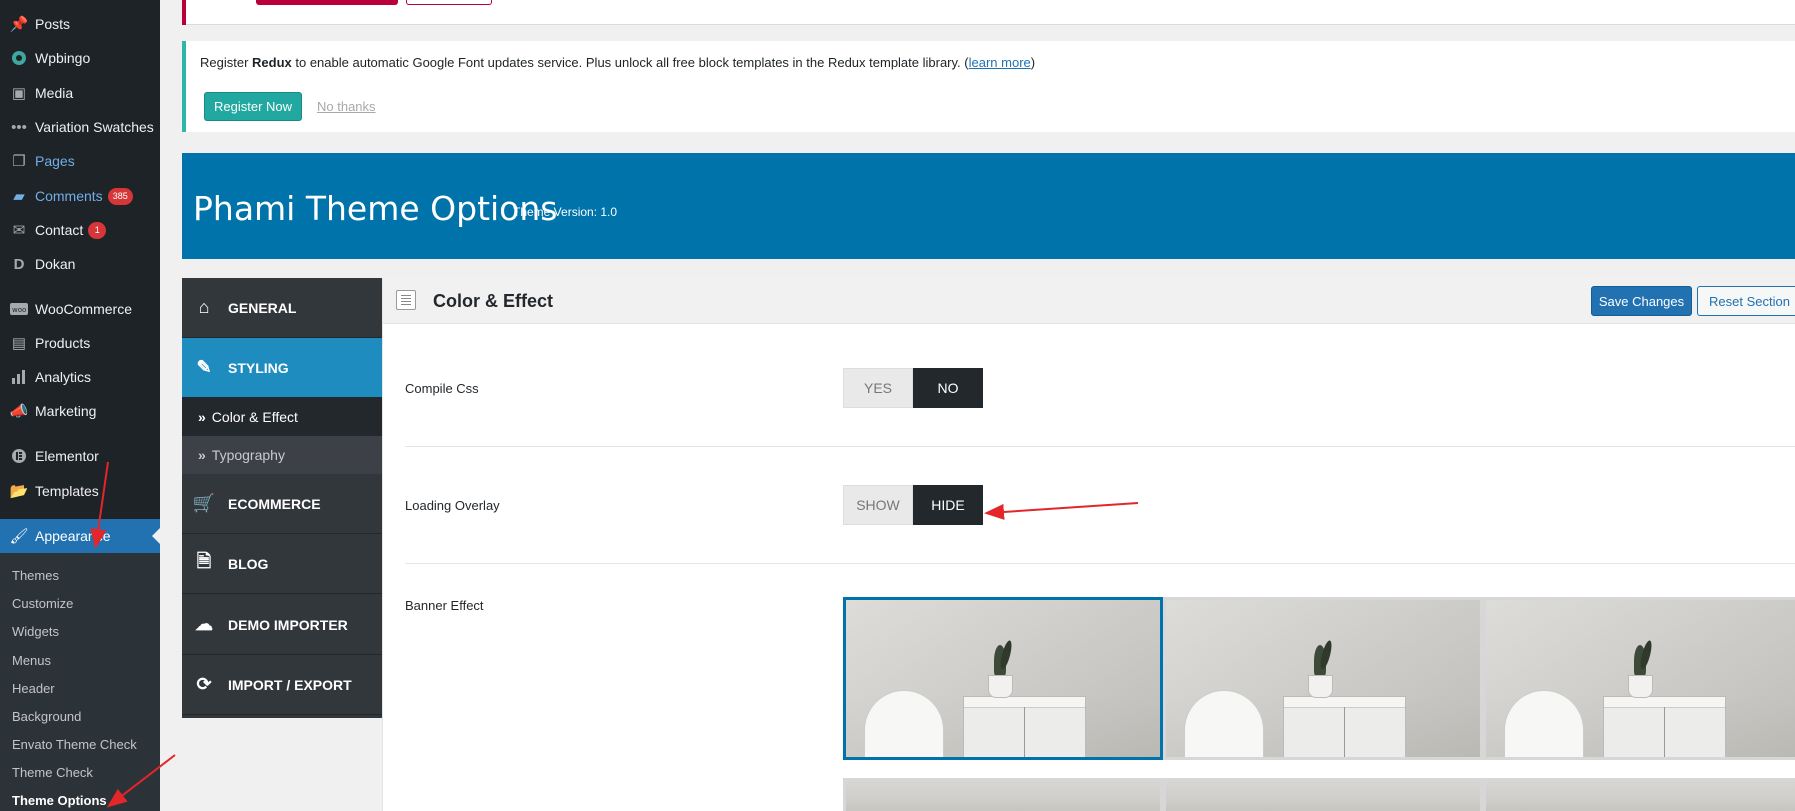 This screenshot has width=1795, height=811. Describe the element at coordinates (452, 505) in the screenshot. I see `loading-overlay-label: Loading Overlay` at that location.